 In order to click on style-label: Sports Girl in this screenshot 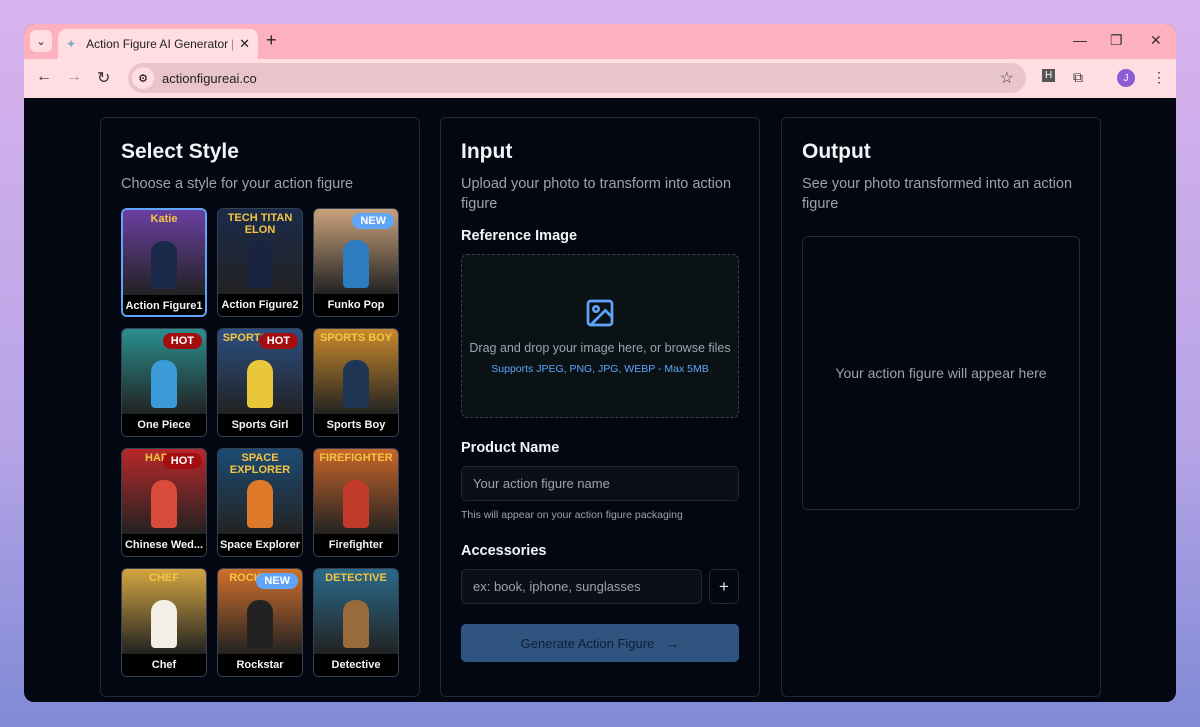, I will do `click(260, 425)`.